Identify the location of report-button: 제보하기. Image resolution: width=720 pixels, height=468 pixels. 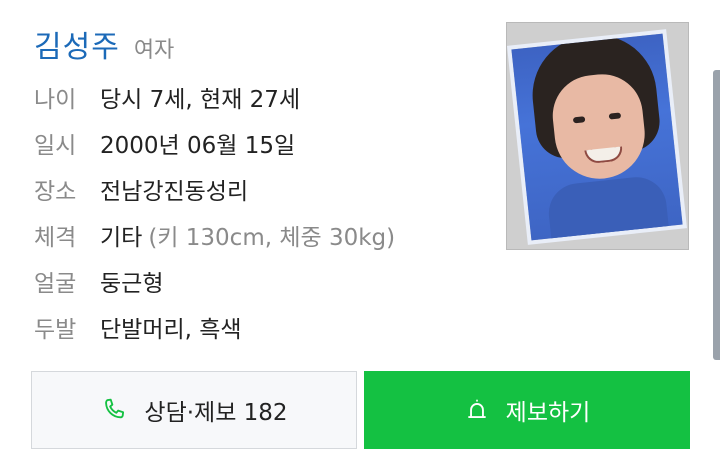
(527, 410).